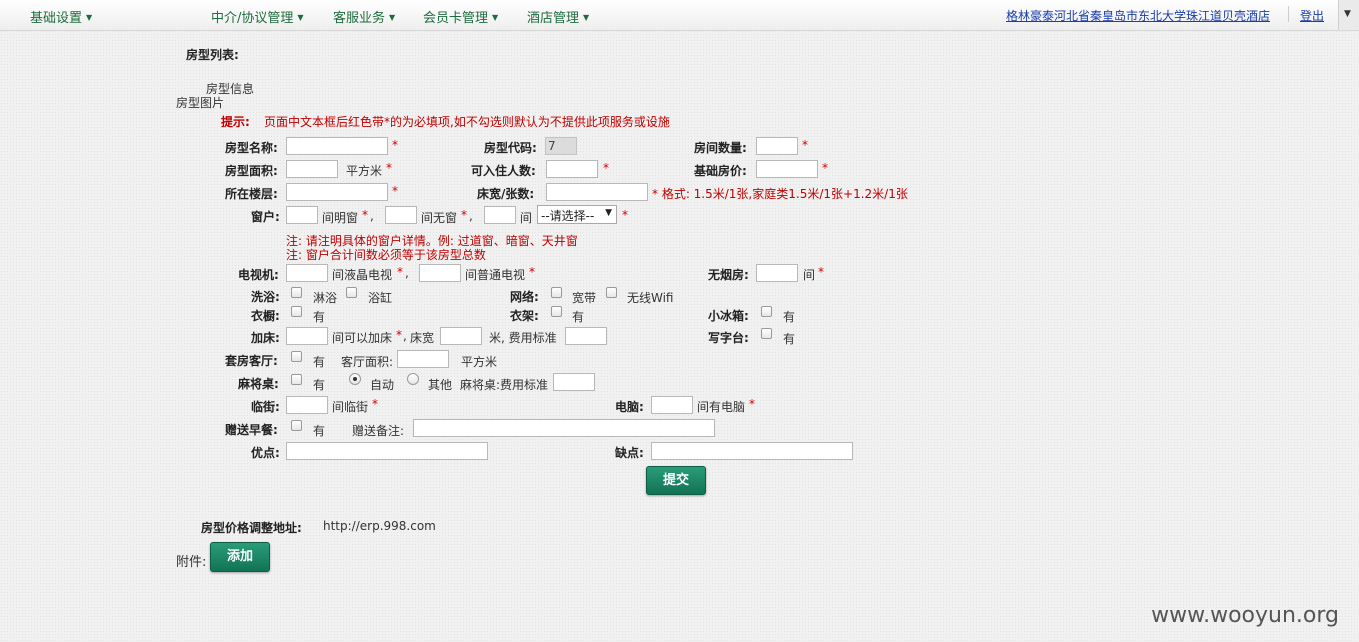  What do you see at coordinates (777, 146) in the screenshot?
I see `room-count-input` at bounding box center [777, 146].